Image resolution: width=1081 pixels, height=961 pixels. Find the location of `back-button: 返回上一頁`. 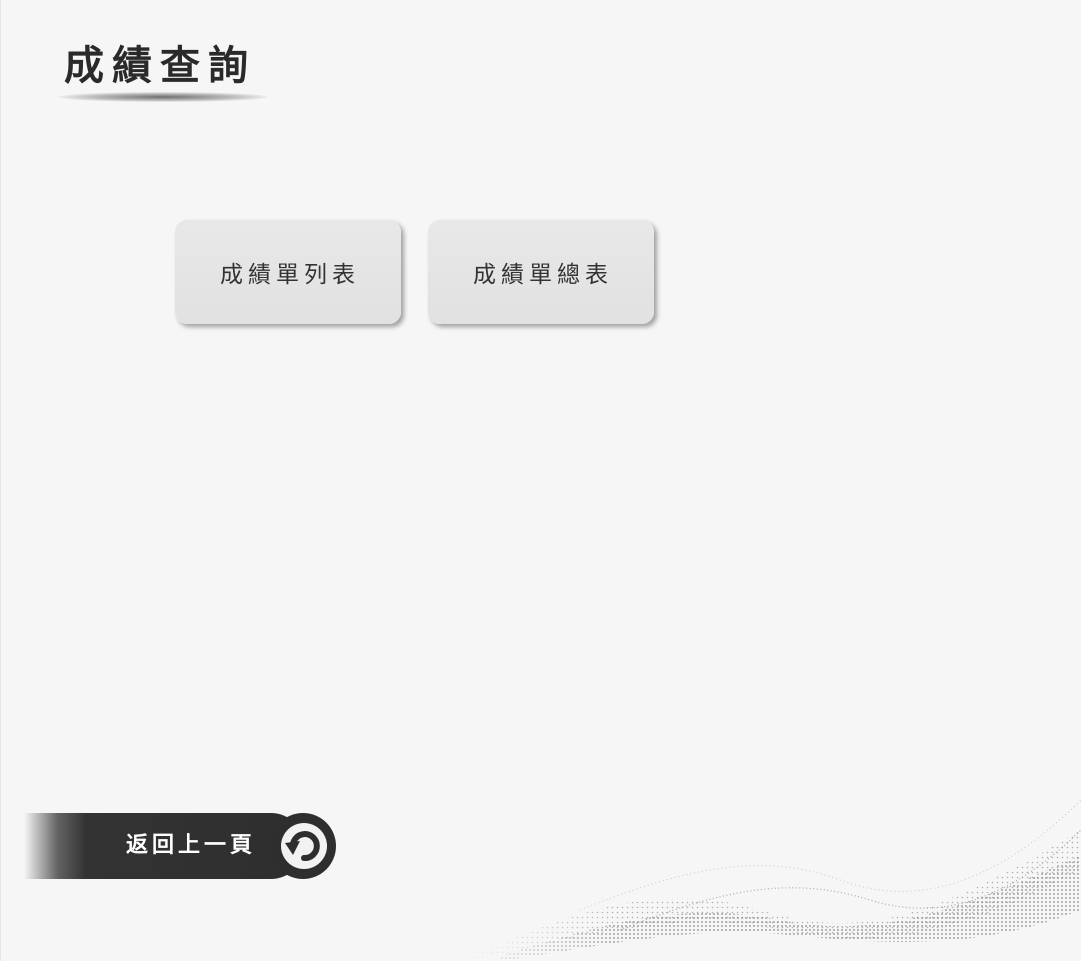

back-button: 返回上一頁 is located at coordinates (180, 846).